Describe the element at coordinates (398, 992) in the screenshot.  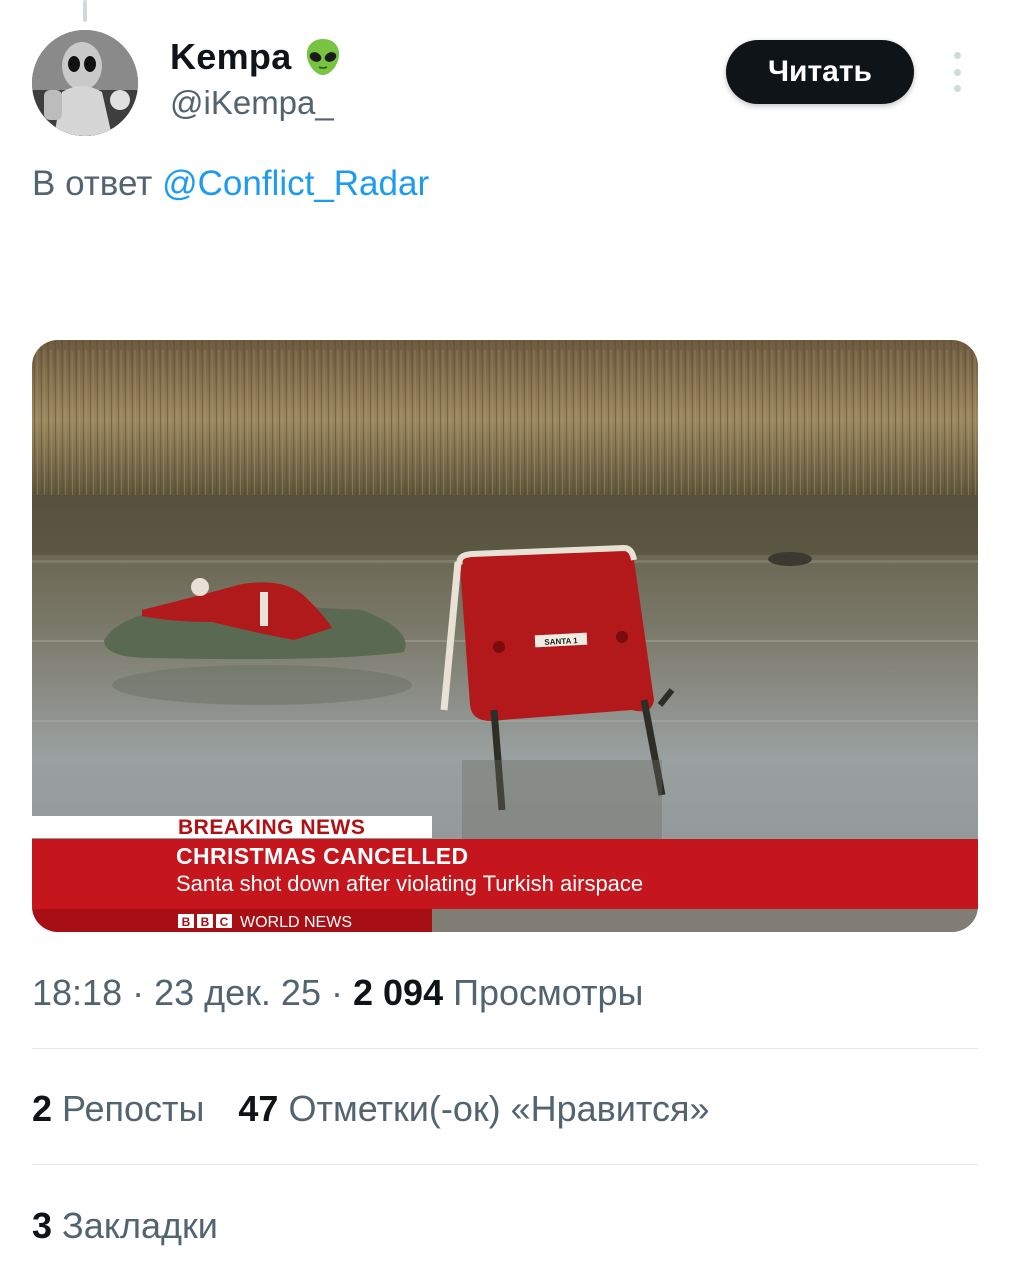
I see `views-count: 2 094` at that location.